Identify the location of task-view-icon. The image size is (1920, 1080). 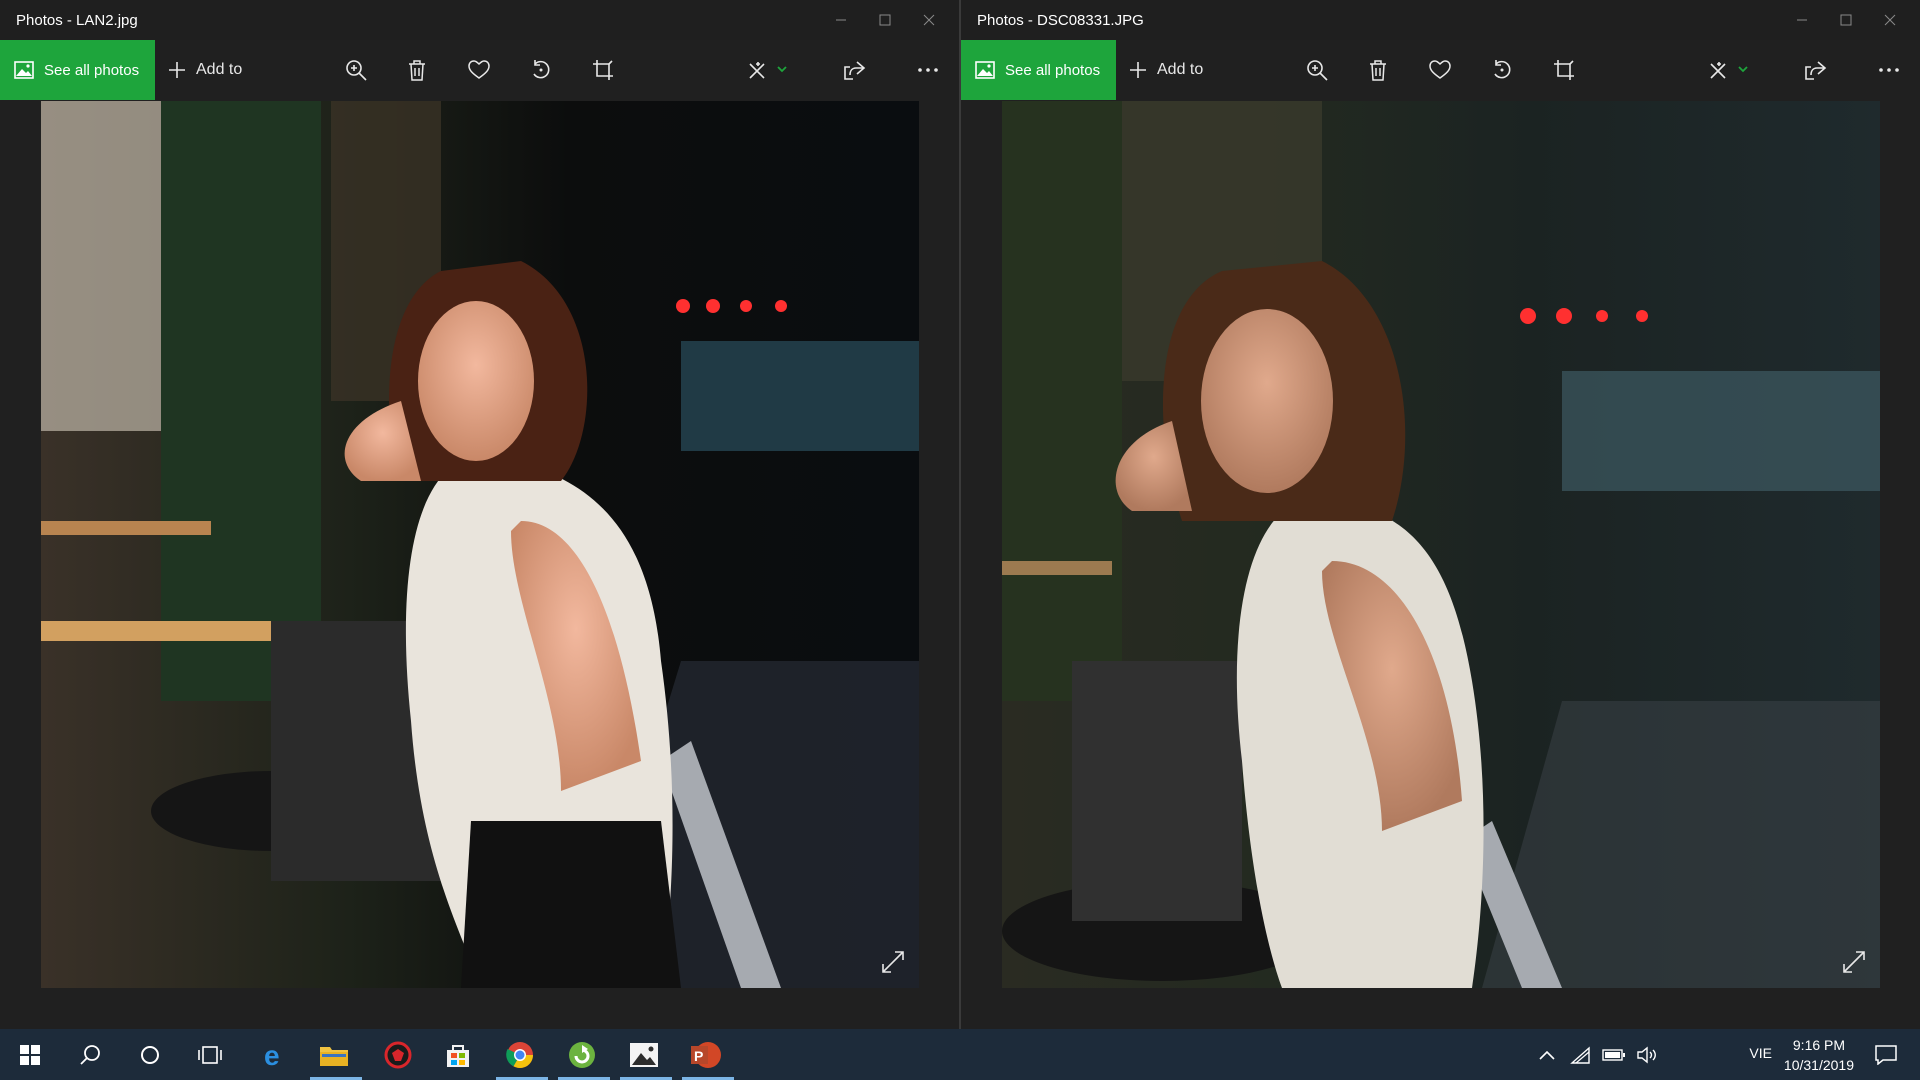
(210, 1055).